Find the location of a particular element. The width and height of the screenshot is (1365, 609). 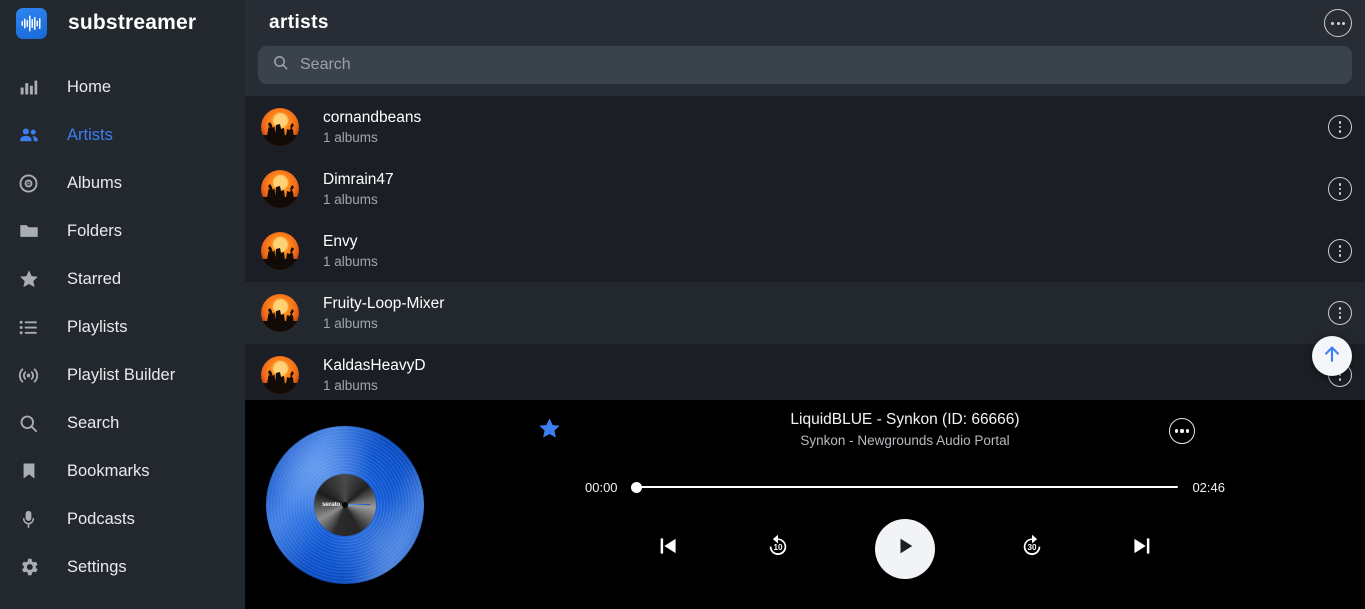

broadcast-icon is located at coordinates (28, 375).